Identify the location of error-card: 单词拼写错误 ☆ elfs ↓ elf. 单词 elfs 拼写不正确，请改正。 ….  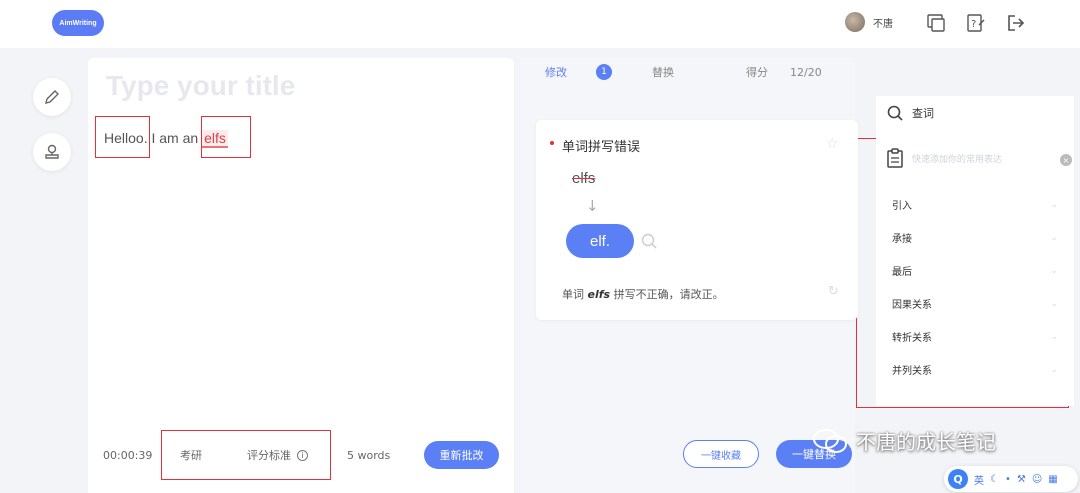
(697, 220).